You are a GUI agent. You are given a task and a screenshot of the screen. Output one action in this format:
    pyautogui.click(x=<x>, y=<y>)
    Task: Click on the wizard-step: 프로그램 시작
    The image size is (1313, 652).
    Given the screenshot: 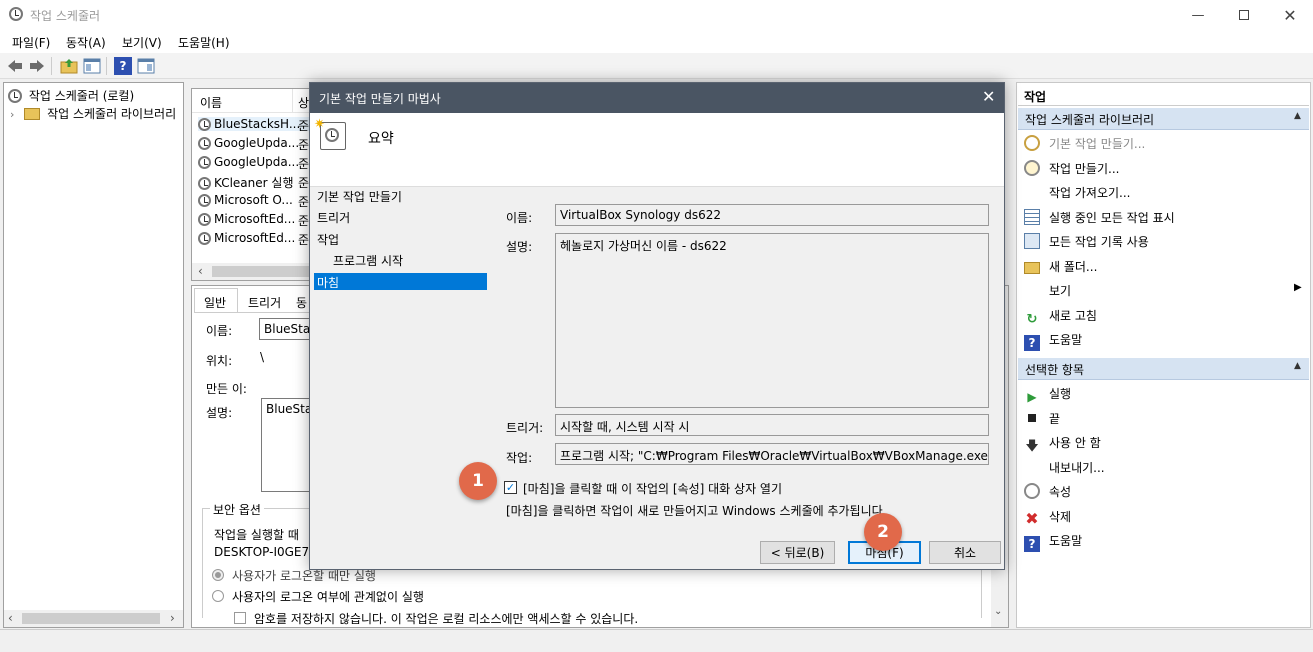 What is the action you would take?
    pyautogui.click(x=368, y=261)
    